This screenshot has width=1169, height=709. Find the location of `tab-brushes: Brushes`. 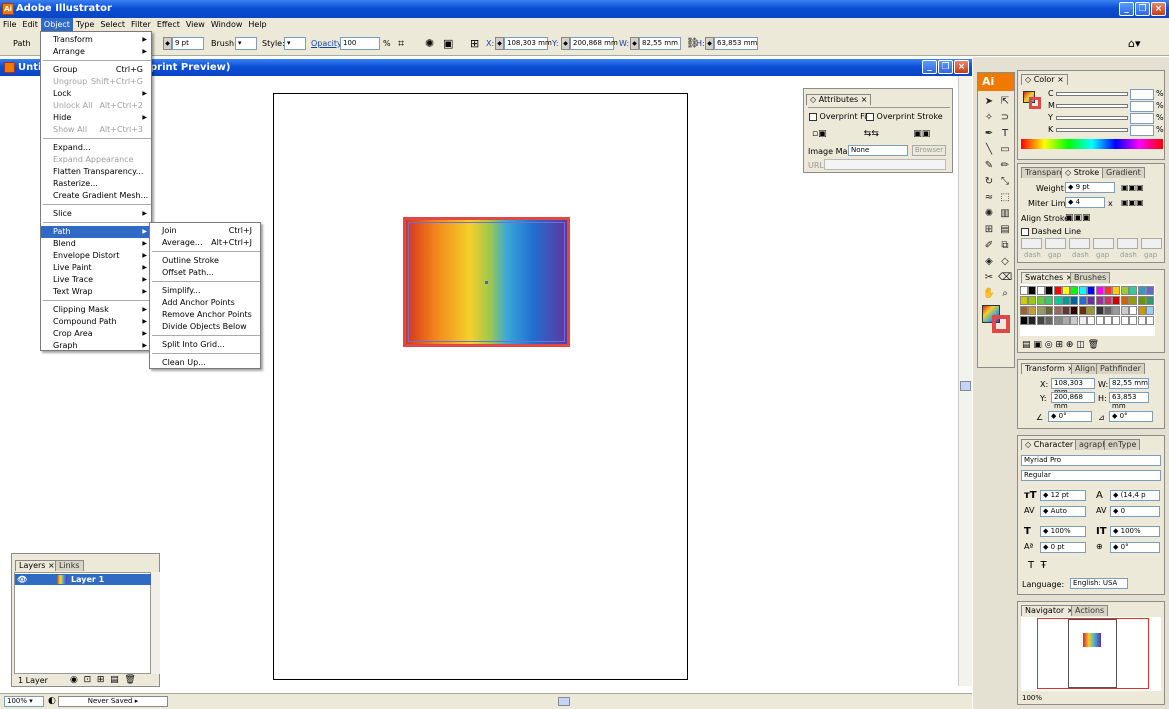

tab-brushes: Brushes is located at coordinates (1090, 277).